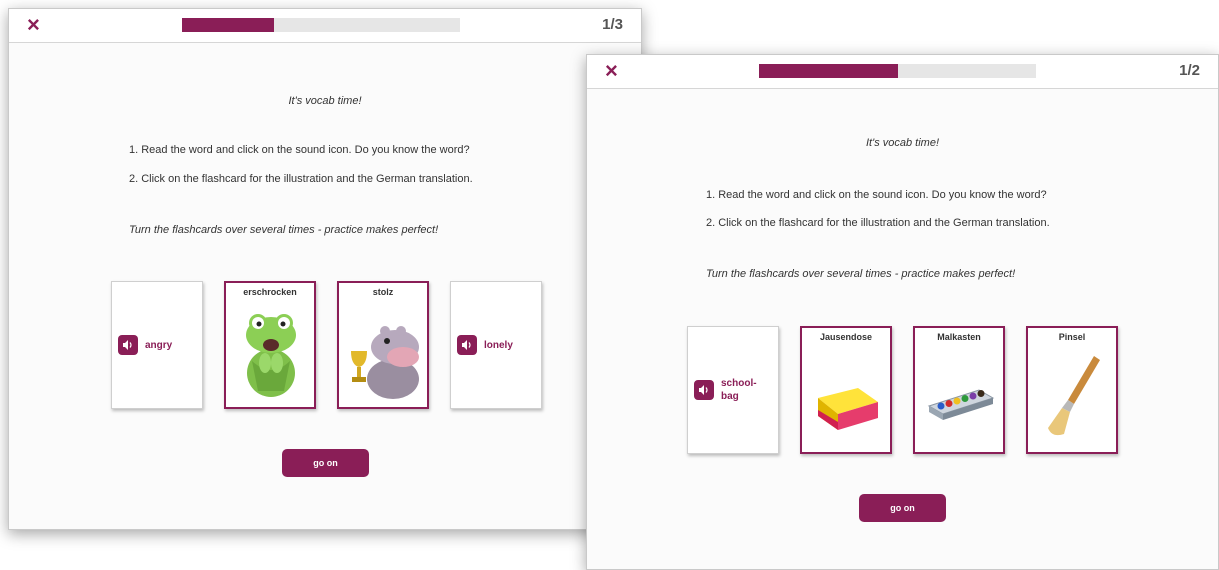 This screenshot has height=570, width=1219. I want to click on flashcard-angry: angry, so click(157, 345).